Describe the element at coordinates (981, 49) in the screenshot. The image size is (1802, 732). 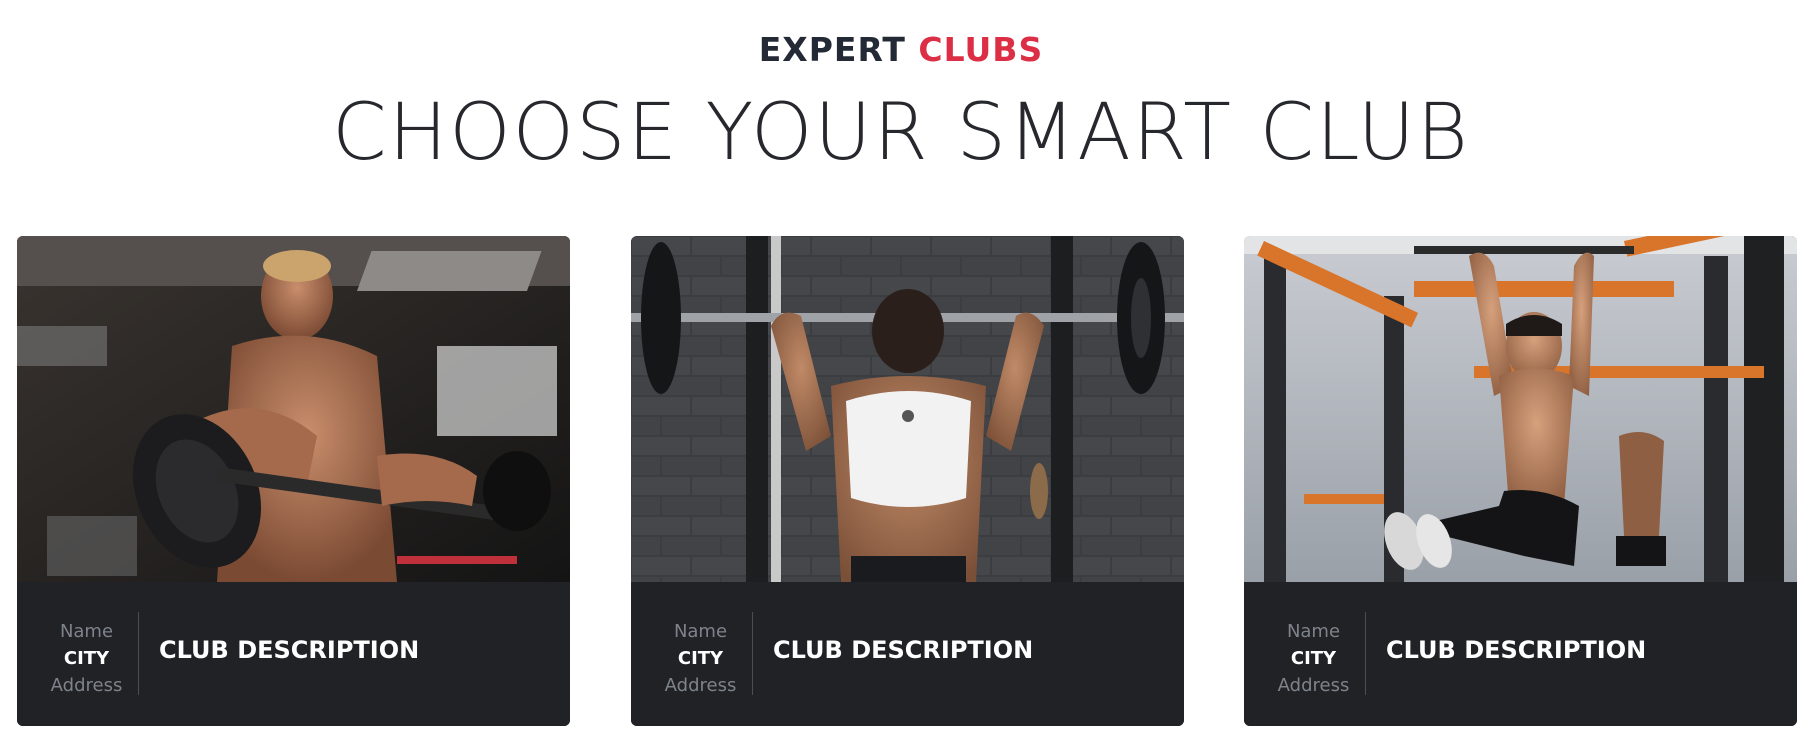
I see `eyebrow-accent-text: CLUBS` at that location.